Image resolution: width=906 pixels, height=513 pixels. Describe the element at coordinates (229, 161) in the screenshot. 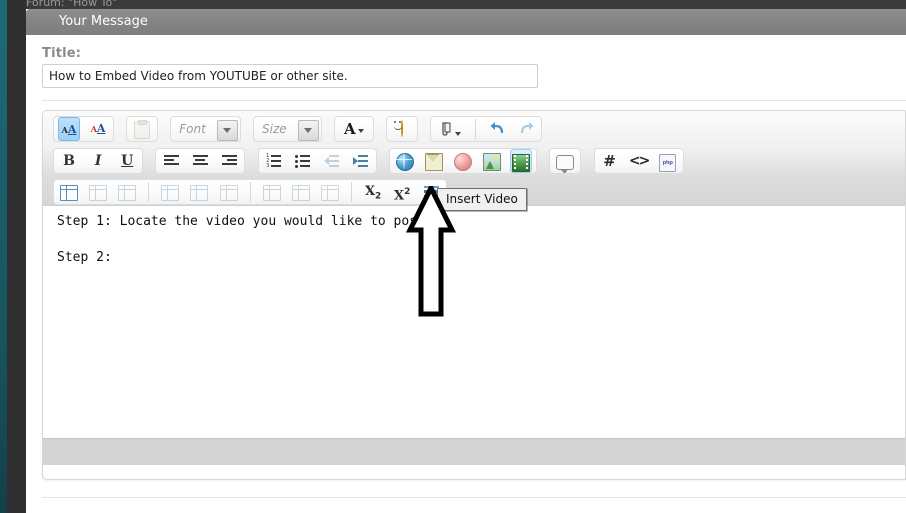

I see `align-right-icon` at that location.